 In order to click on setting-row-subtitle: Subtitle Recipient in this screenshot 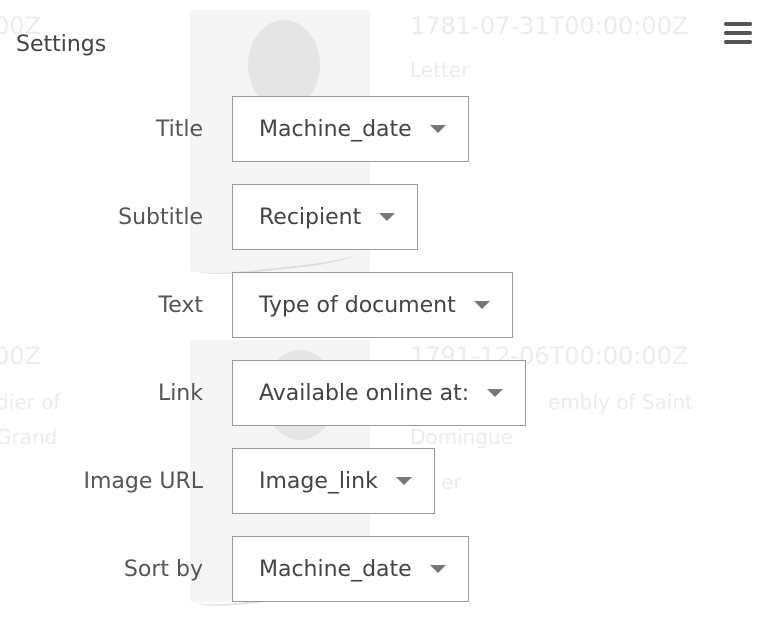, I will do `click(383, 218)`.